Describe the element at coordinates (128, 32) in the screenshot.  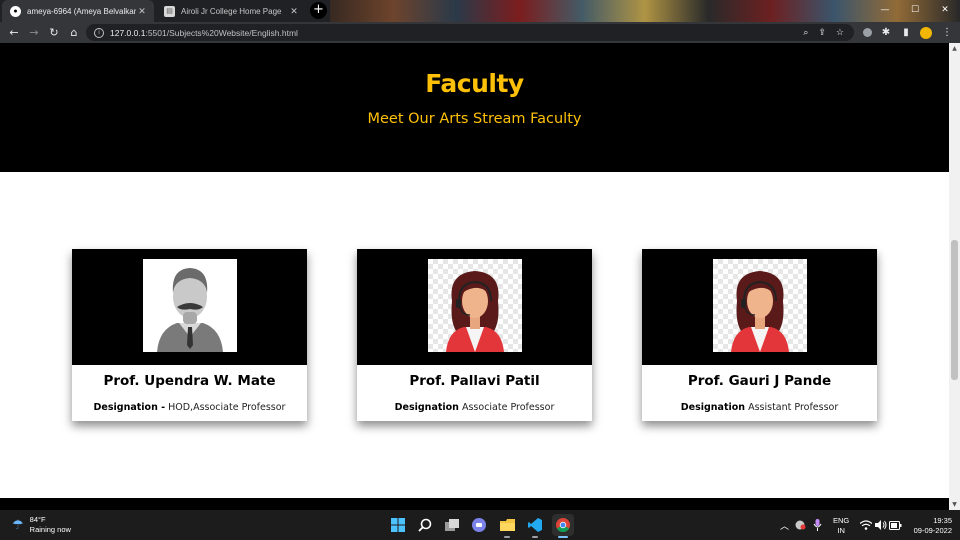
I see `url-host: 127.0.0.1` at that location.